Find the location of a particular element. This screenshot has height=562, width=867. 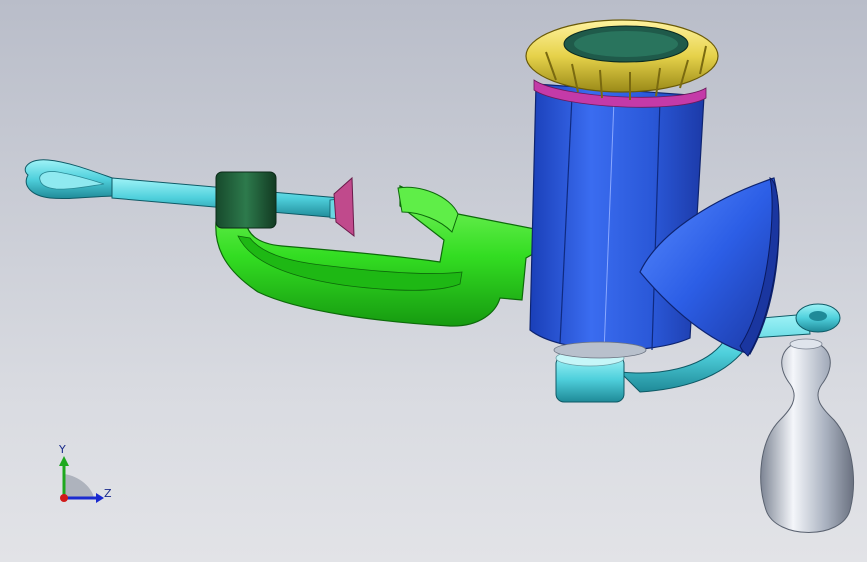

body-bottom-ring is located at coordinates (600, 350).